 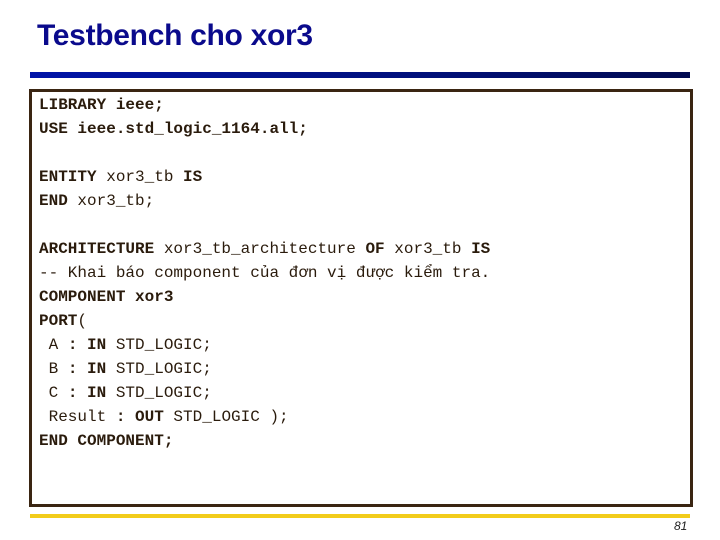 I want to click on code-keyword: PORT, so click(x=58, y=321).